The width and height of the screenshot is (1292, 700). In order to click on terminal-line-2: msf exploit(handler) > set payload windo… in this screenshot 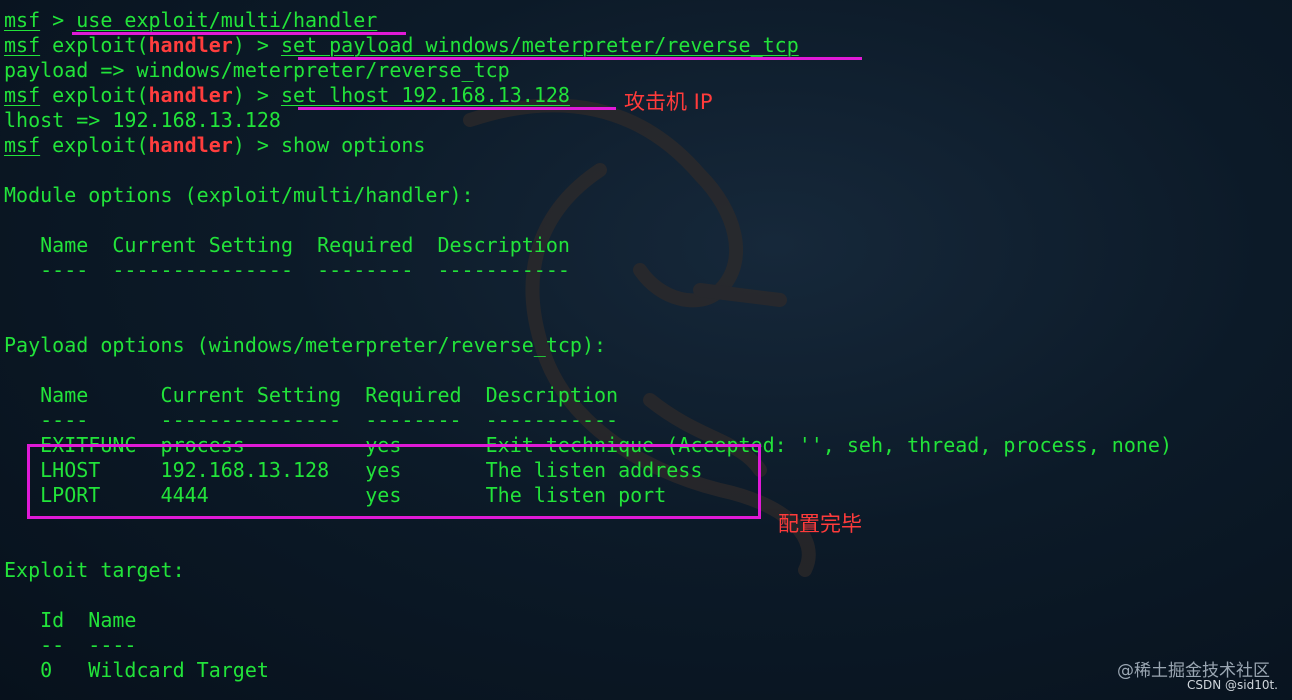, I will do `click(646, 45)`.